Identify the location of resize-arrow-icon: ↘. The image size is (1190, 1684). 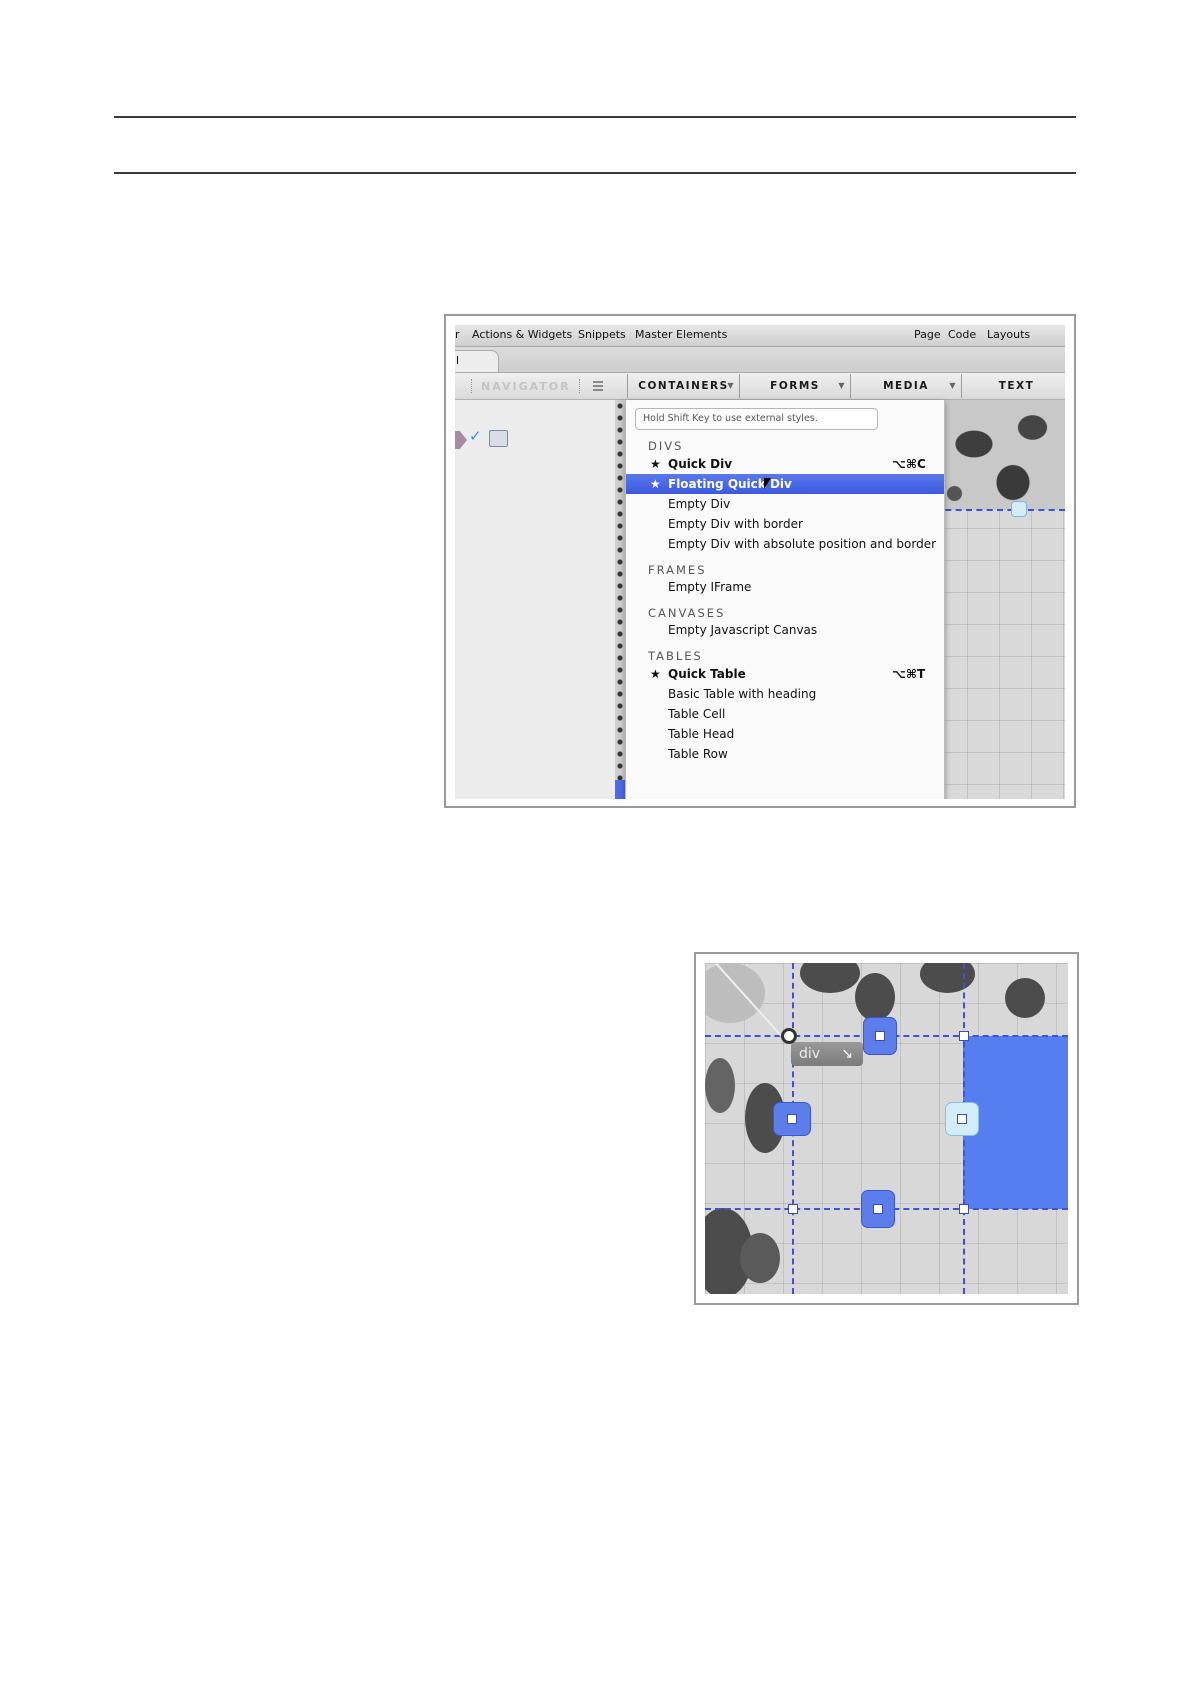
(847, 1054).